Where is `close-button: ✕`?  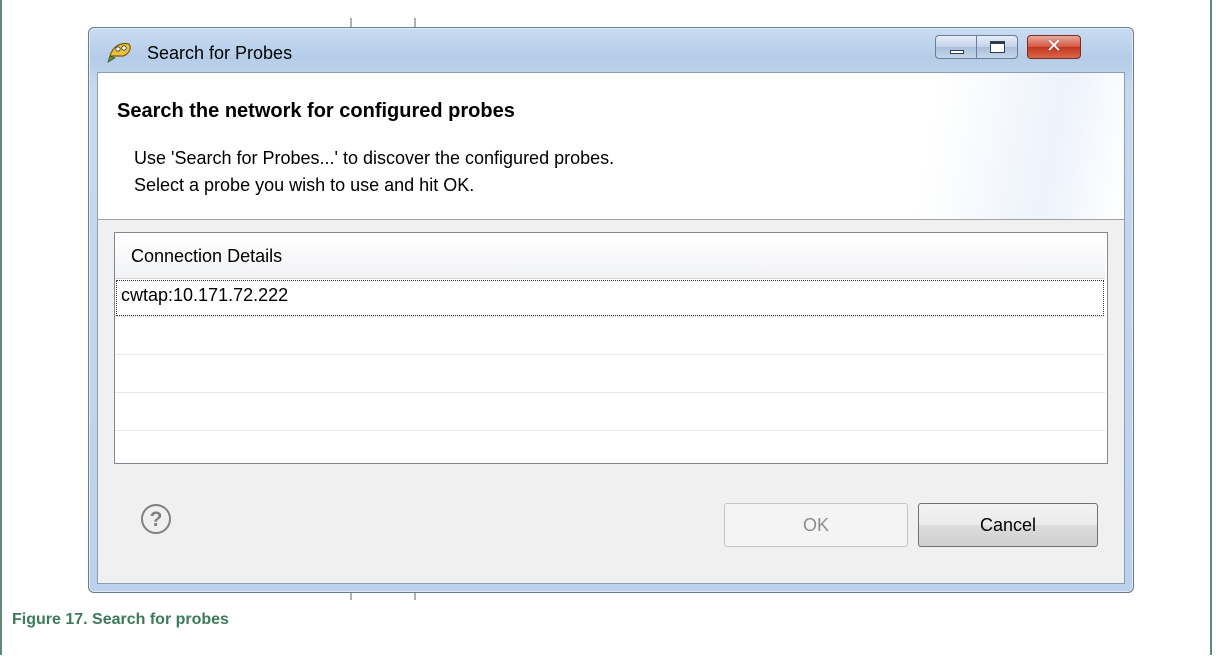 close-button: ✕ is located at coordinates (1054, 47).